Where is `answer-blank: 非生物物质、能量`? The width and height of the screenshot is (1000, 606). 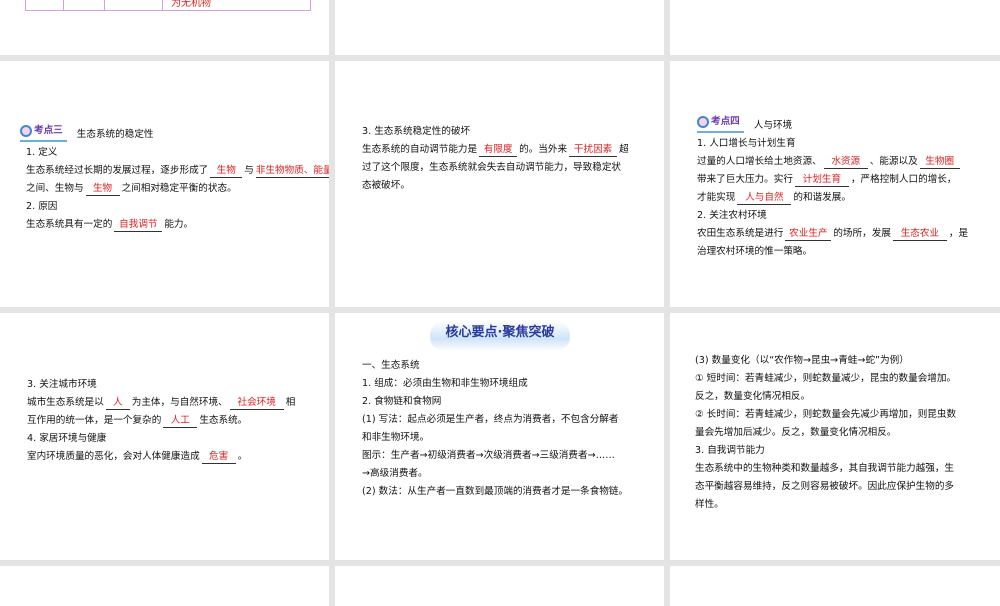
answer-blank: 非生物物质、能量 is located at coordinates (292, 171).